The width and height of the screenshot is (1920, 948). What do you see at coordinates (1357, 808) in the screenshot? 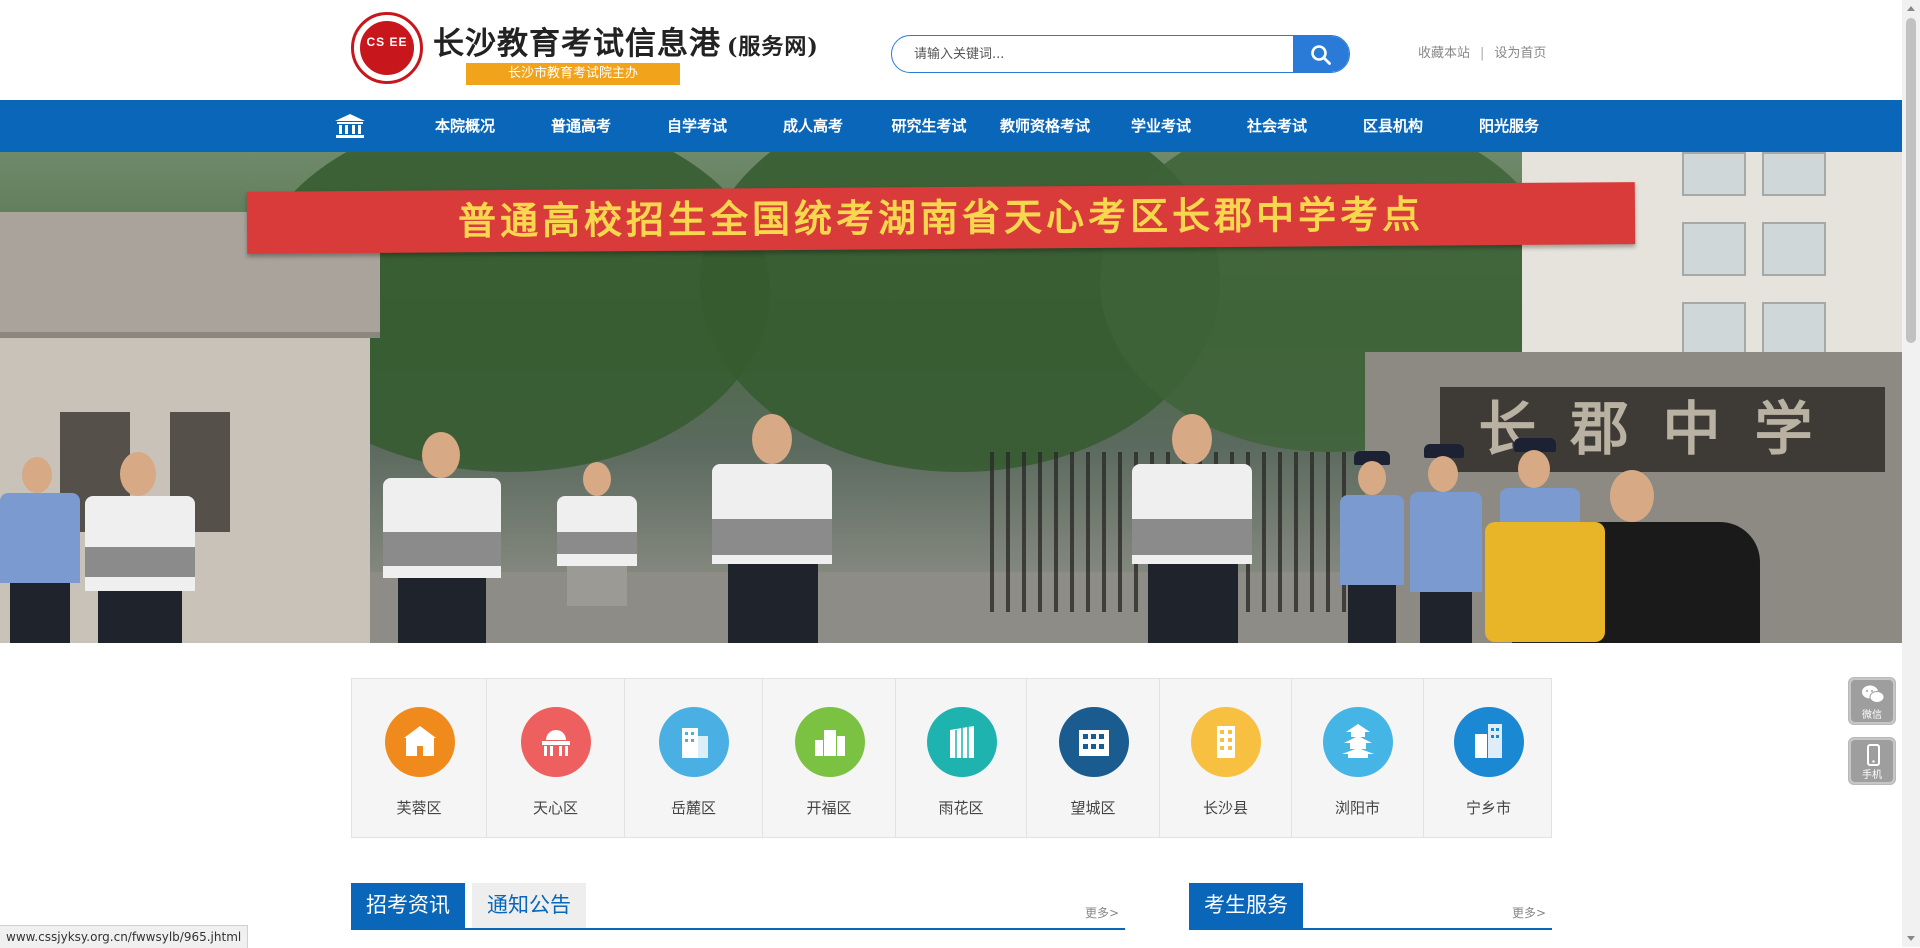
I see `district-label: 浏阳市` at bounding box center [1357, 808].